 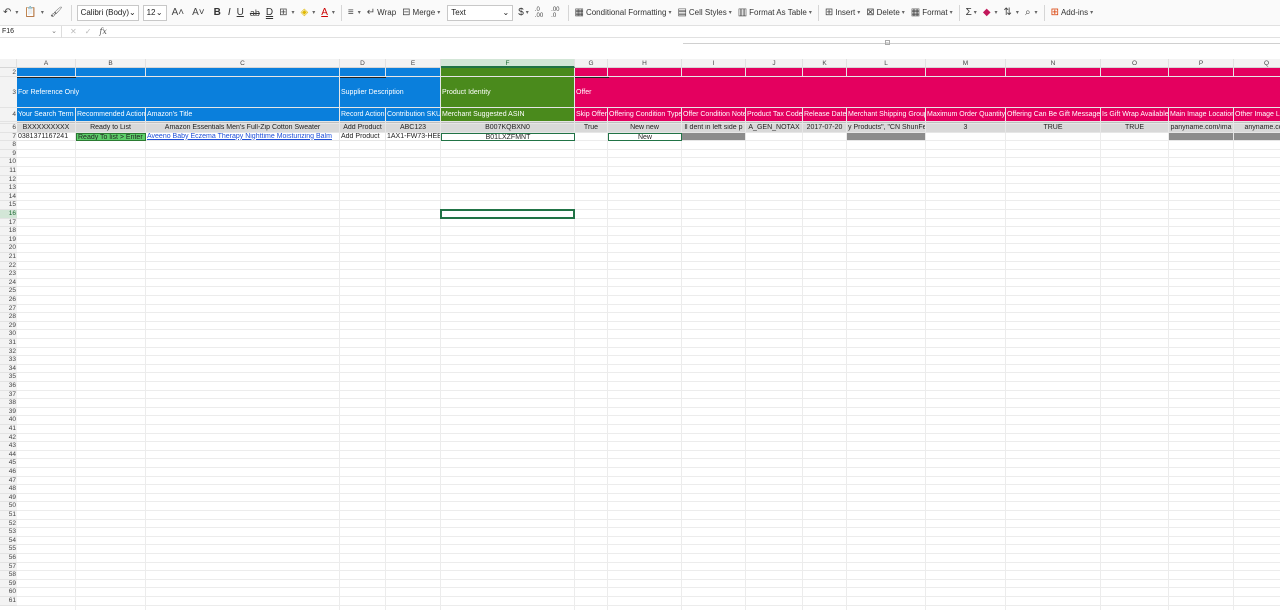 What do you see at coordinates (966, 63) in the screenshot?
I see `column-header-m: M` at bounding box center [966, 63].